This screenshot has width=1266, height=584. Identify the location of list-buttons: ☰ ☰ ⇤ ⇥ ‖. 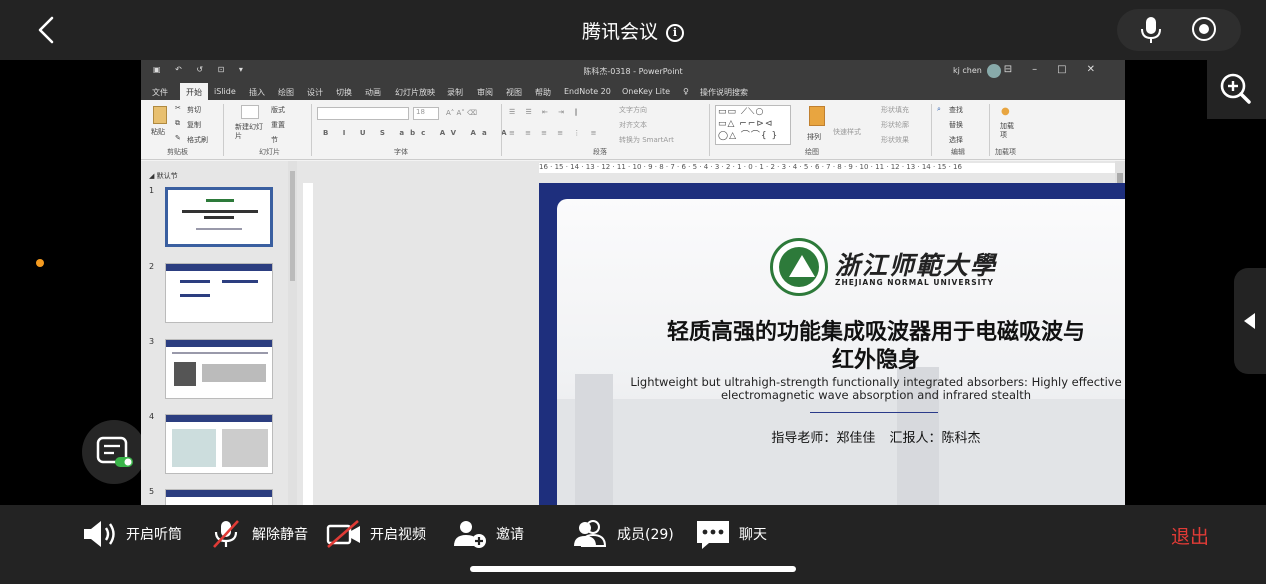
(545, 112).